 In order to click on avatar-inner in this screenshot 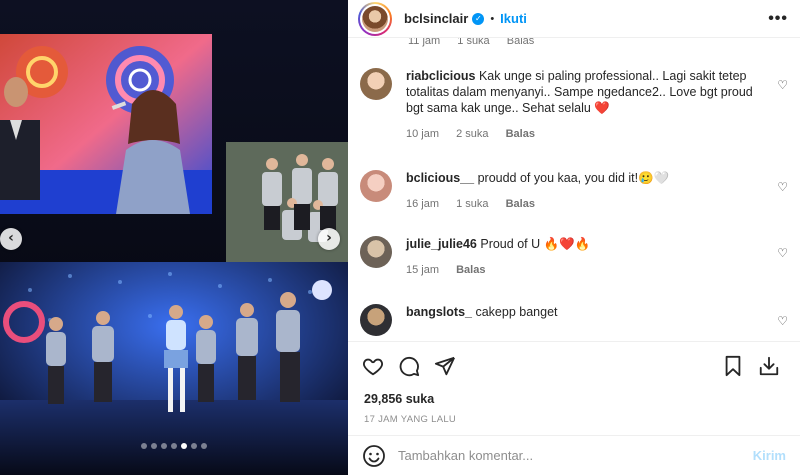, I will do `click(375, 18)`.